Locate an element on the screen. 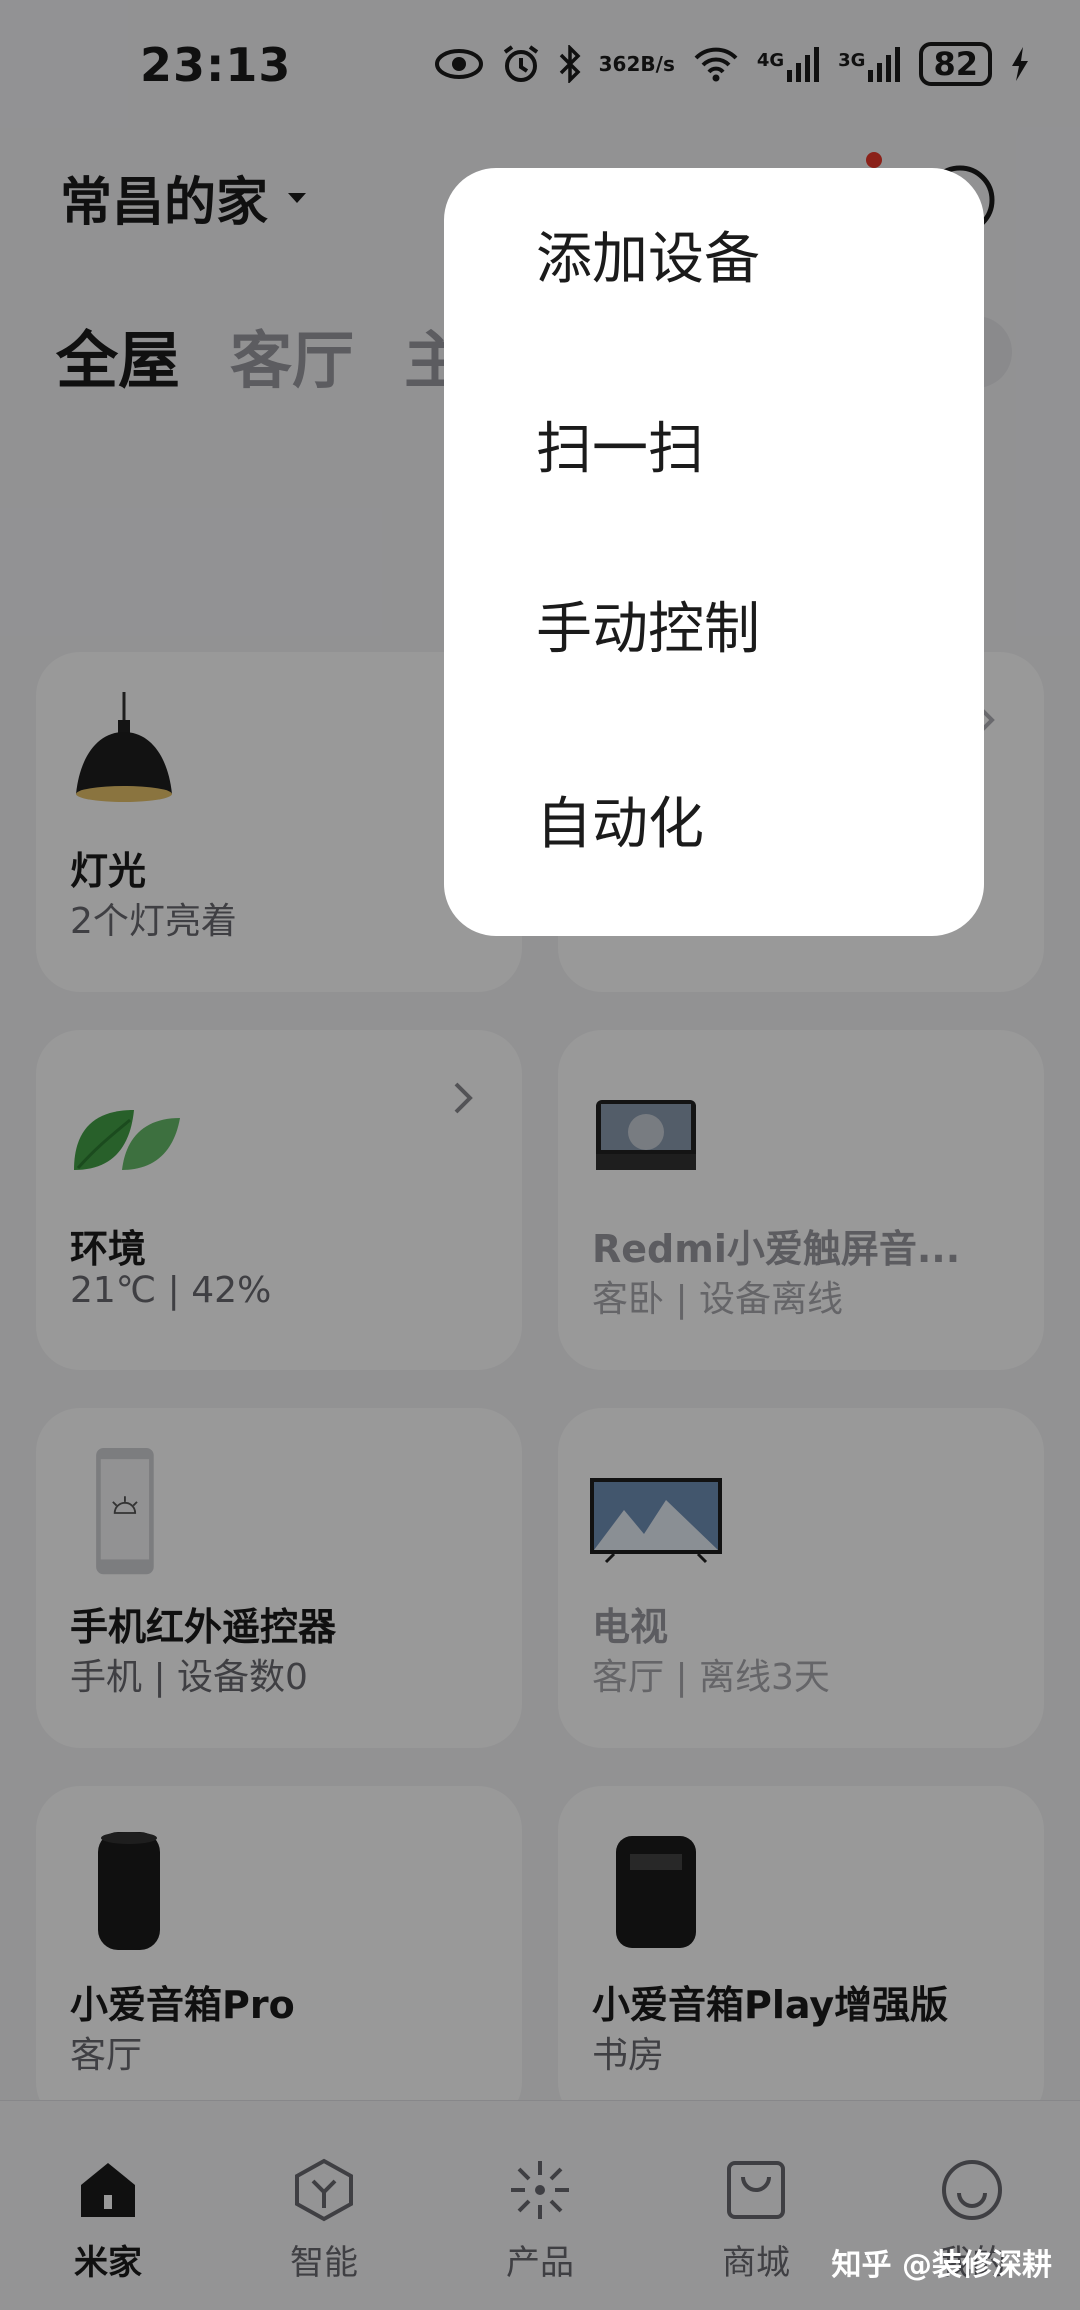  menu-item-manual-control: 手动控制 is located at coordinates (714, 677).